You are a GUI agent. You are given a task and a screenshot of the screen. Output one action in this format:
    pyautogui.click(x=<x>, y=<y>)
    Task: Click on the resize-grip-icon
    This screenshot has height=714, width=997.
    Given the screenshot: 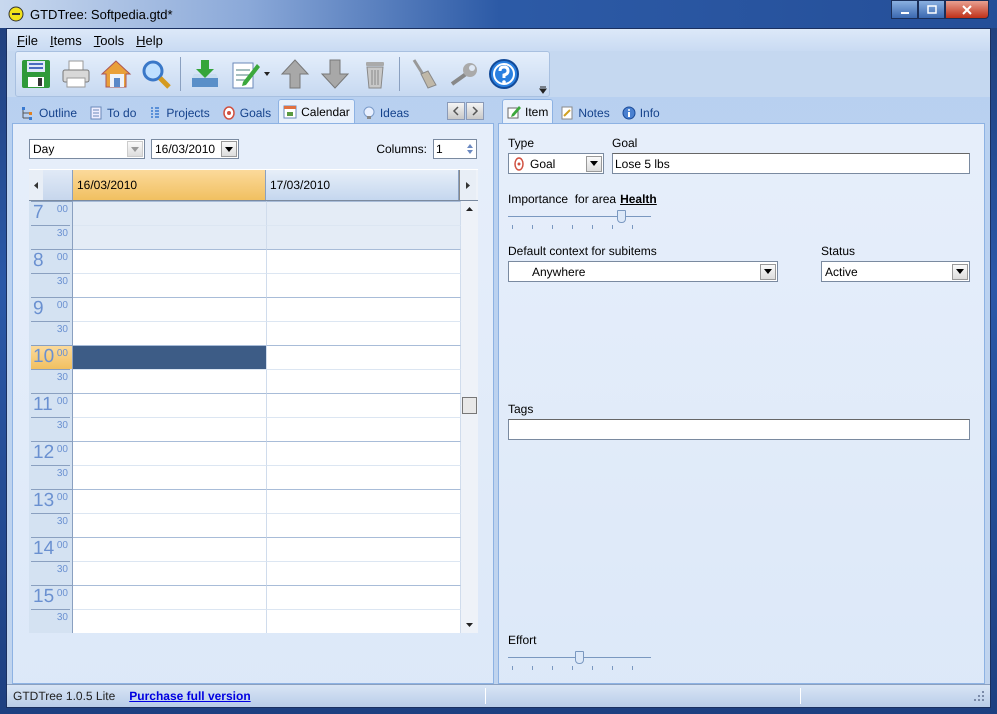 What is the action you would take?
    pyautogui.click(x=979, y=696)
    